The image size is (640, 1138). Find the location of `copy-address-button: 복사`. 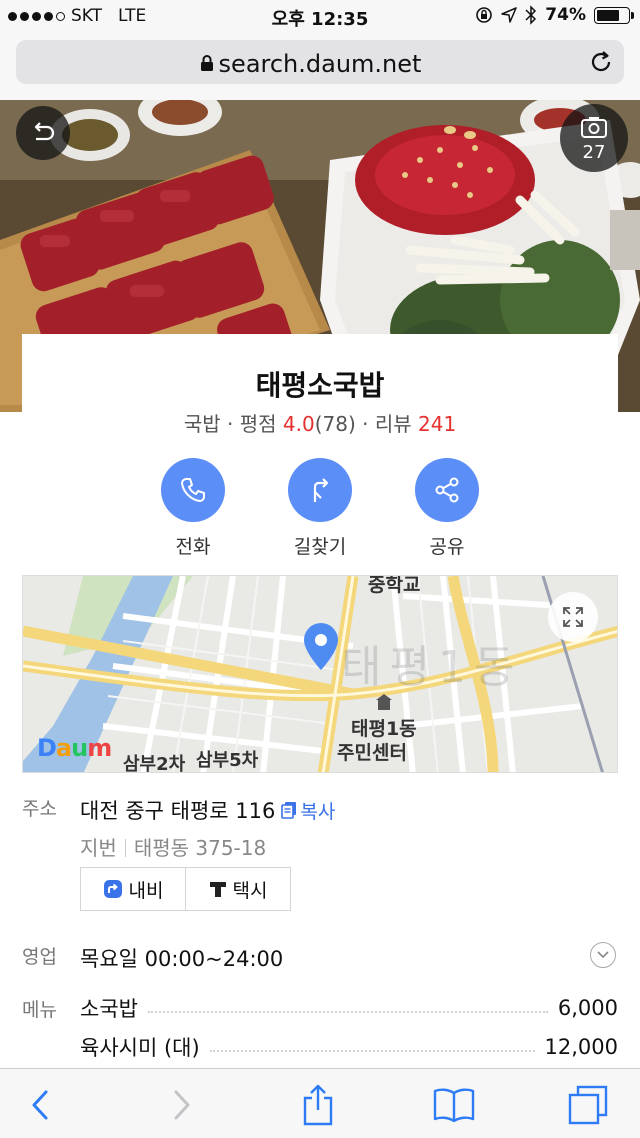

copy-address-button: 복사 is located at coordinates (308, 810).